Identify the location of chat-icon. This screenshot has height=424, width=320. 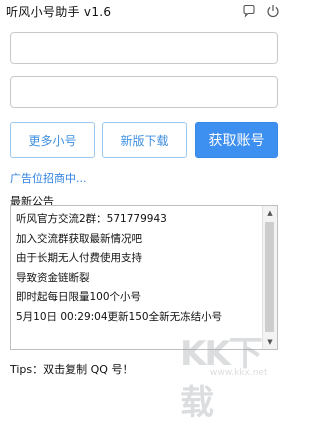
(249, 11).